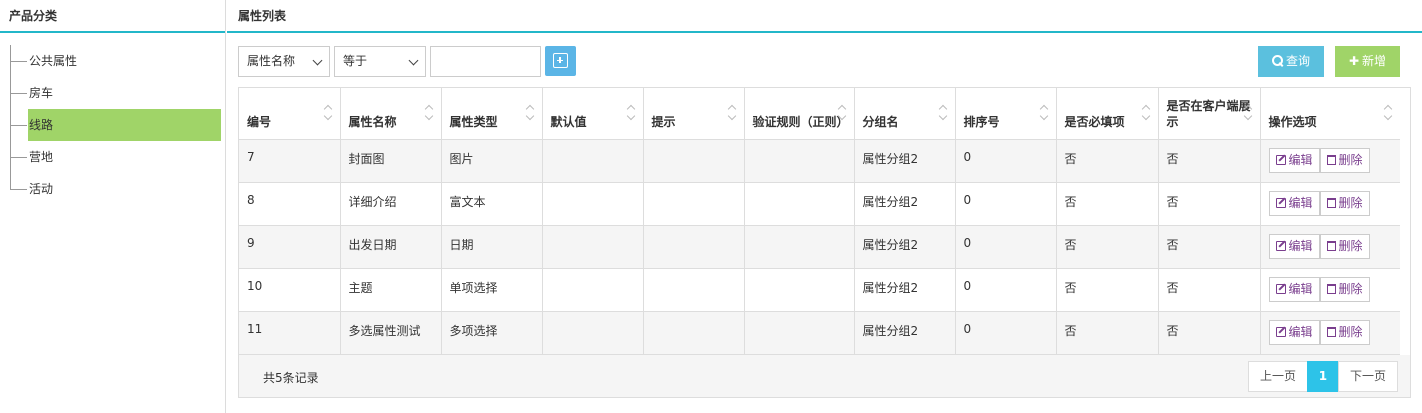  I want to click on field-select: 属性名称, so click(284, 61).